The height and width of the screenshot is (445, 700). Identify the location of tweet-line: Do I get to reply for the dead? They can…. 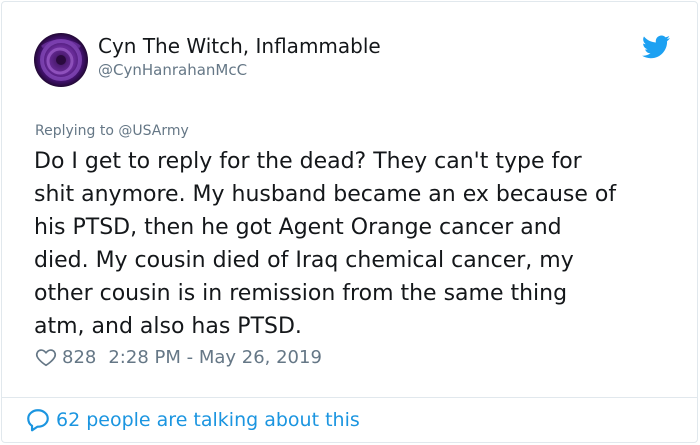
(308, 161).